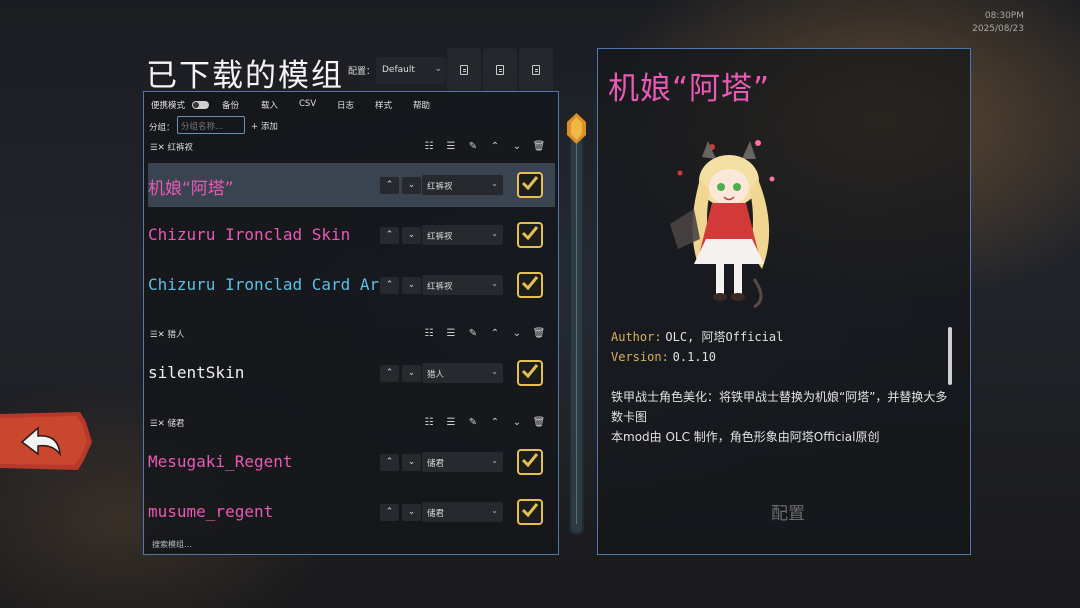 This screenshot has height=608, width=1080. What do you see at coordinates (345, 105) in the screenshot?
I see `log-button: 日志` at bounding box center [345, 105].